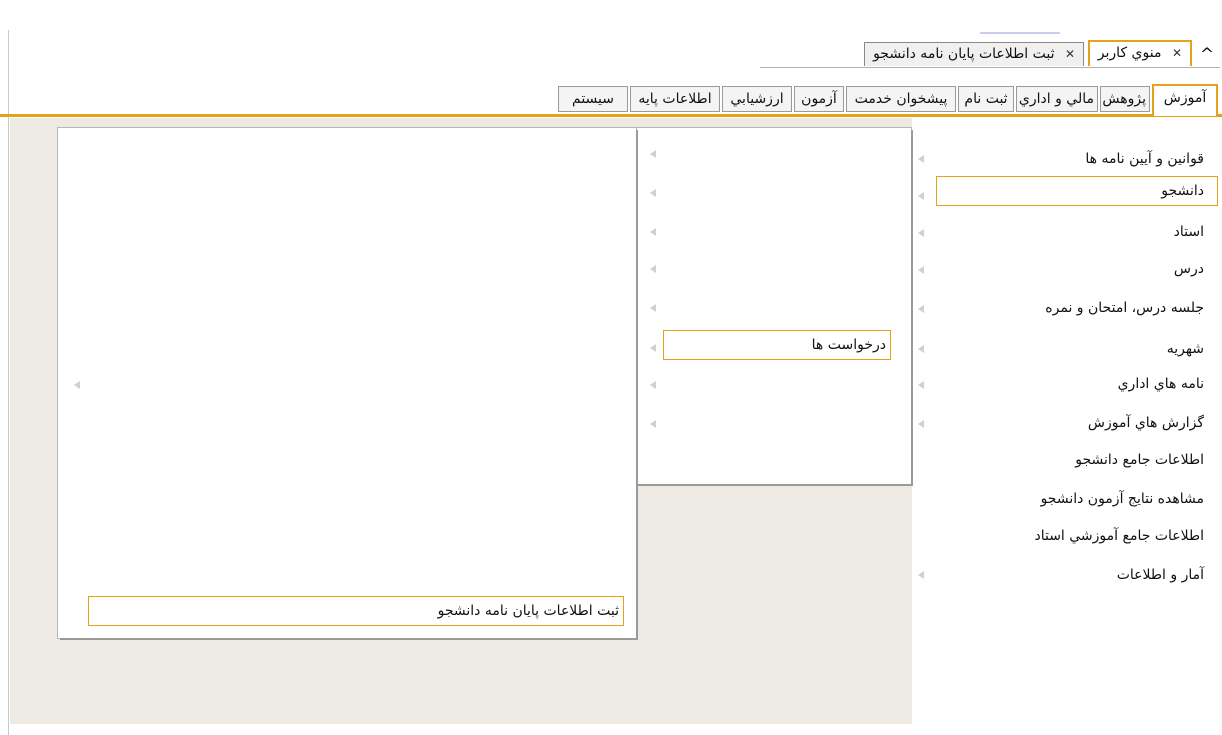 The height and width of the screenshot is (735, 1222). I want to click on menu-item-requests: درخواست ها, so click(777, 345).